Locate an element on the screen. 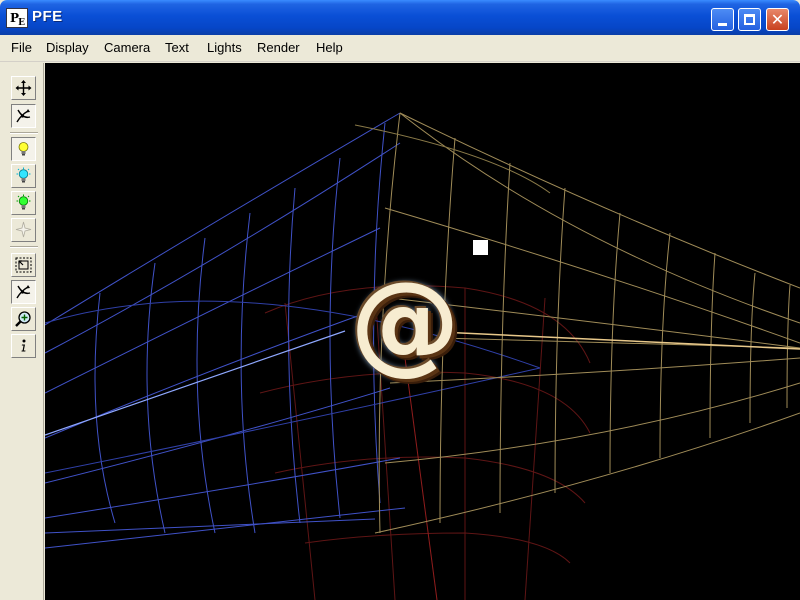  minimize-button is located at coordinates (722, 19).